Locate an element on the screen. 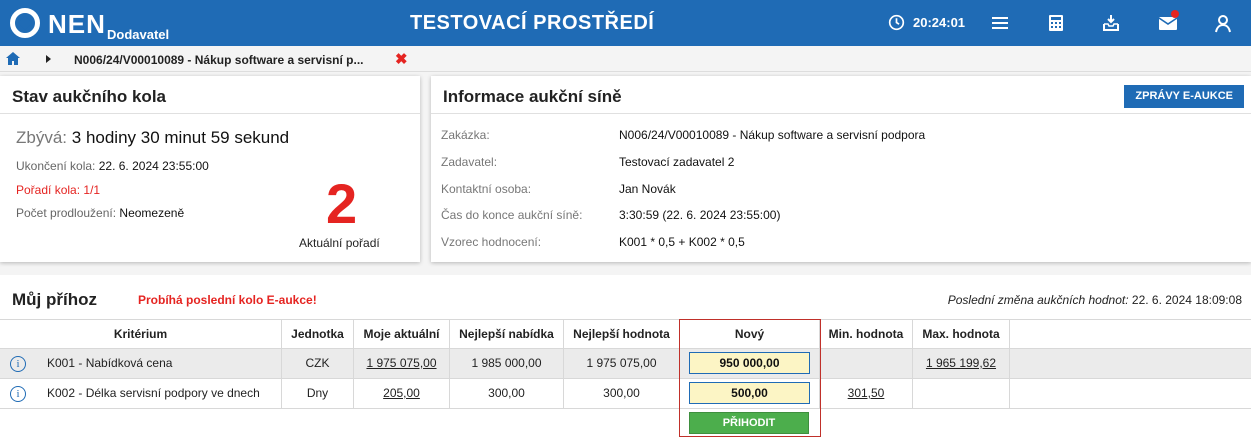  info-value: Jan Novák is located at coordinates (647, 189).